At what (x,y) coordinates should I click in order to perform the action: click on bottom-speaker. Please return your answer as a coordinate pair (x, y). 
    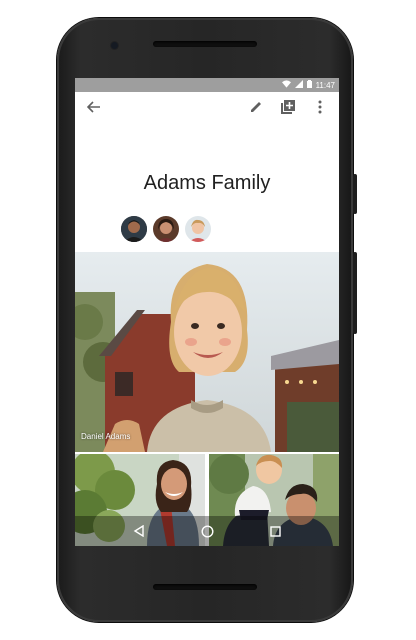
    Looking at the image, I should click on (205, 587).